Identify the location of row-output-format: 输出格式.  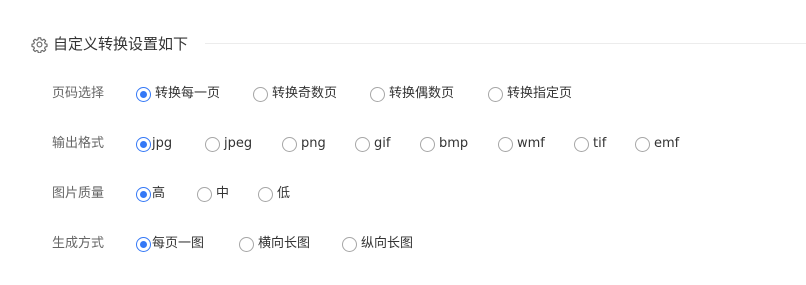
(94, 144).